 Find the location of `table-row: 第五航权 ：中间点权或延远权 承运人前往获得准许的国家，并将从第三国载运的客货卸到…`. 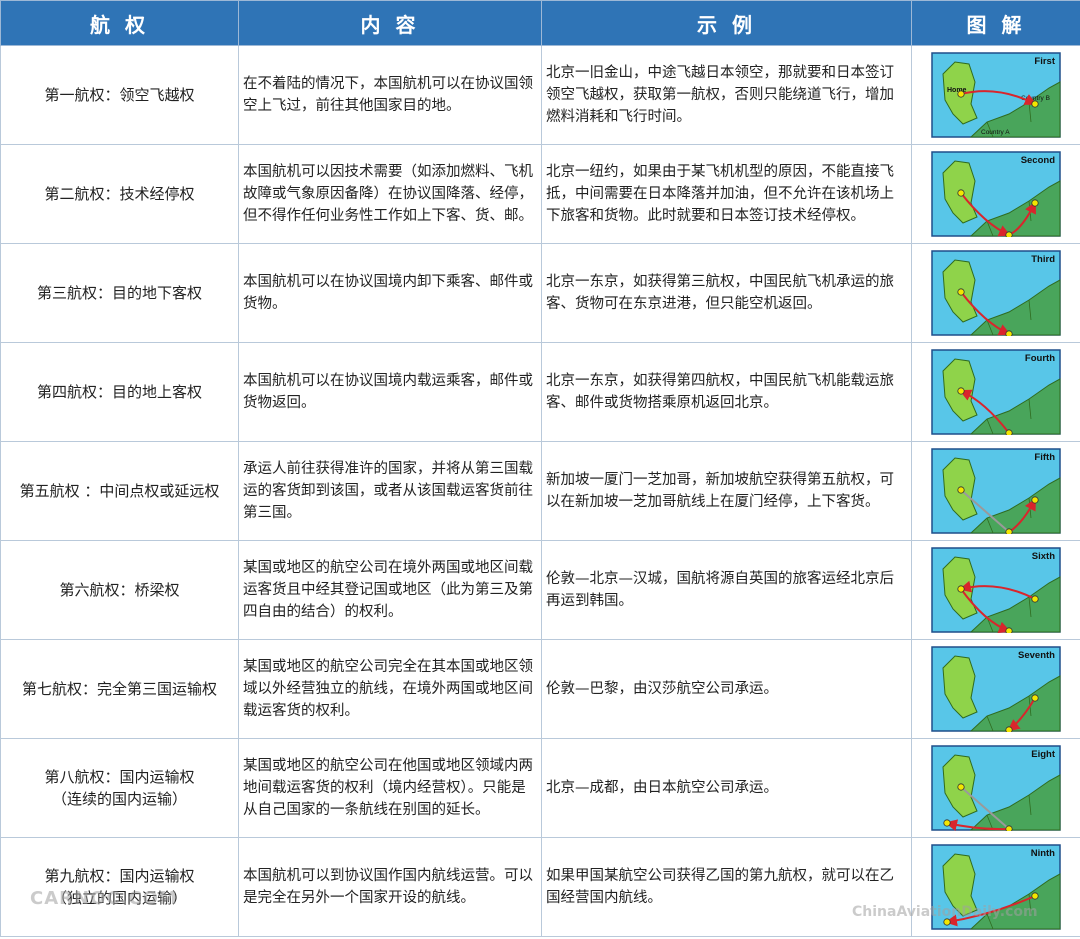

table-row: 第五航权 ：中间点权或延远权 承运人前往获得准许的国家，并将从第三国载运的客货卸到… is located at coordinates (540, 491).